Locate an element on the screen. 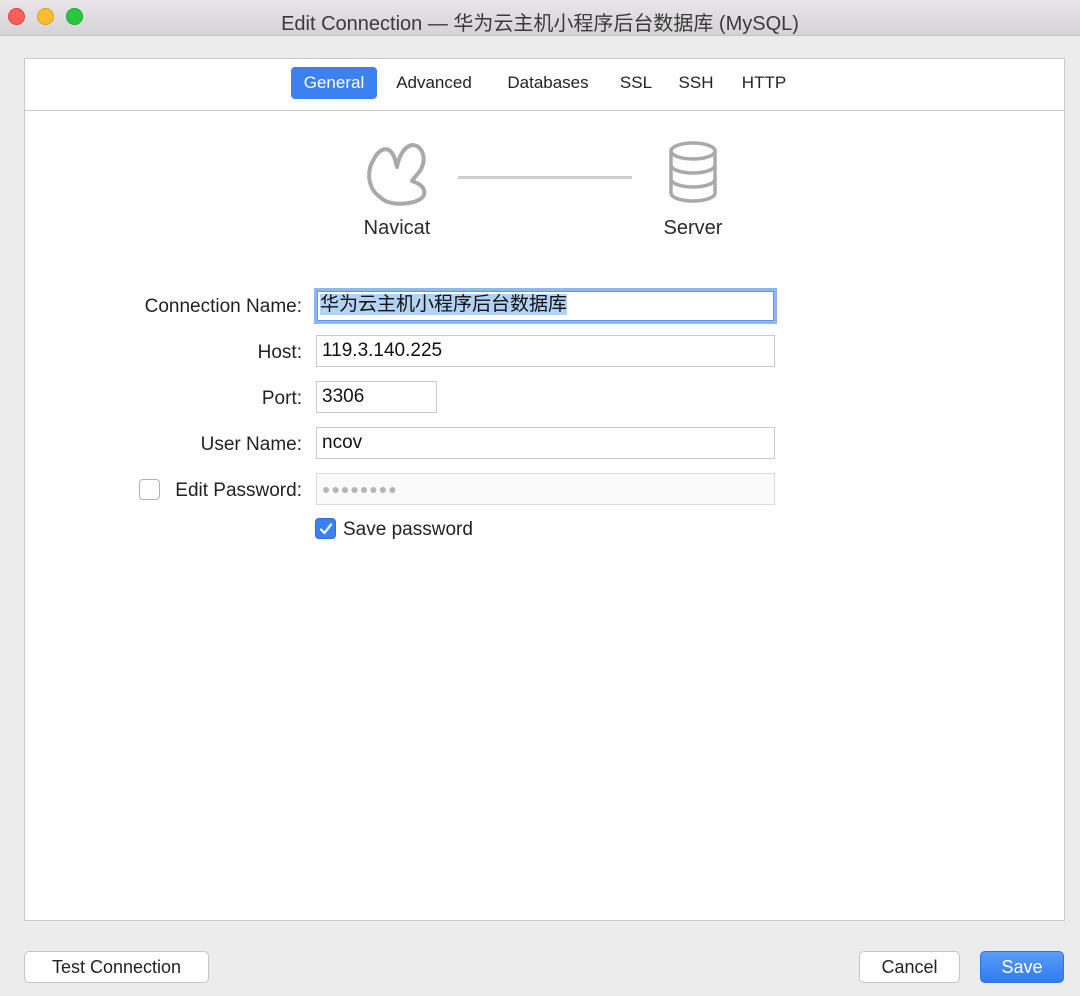 Image resolution: width=1080 pixels, height=996 pixels. edit-password-label: Edit Password: is located at coordinates (238, 490).